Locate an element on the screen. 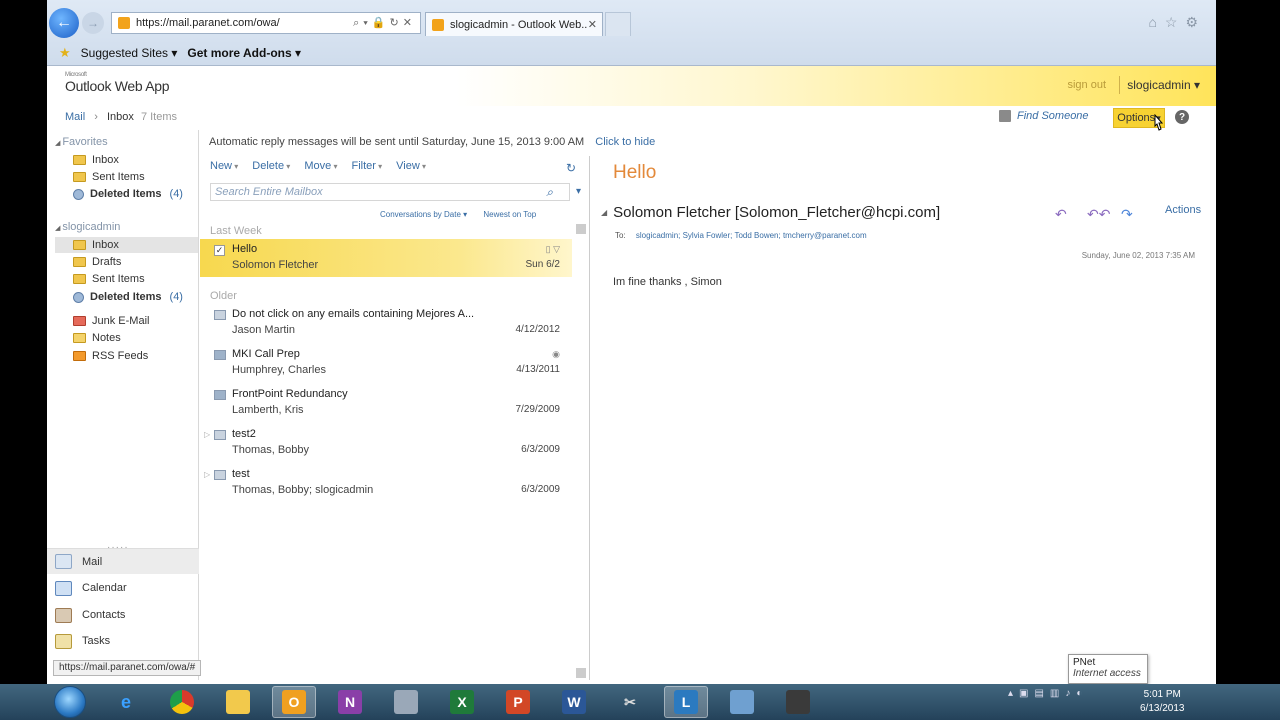 The image size is (1280, 720). taskbar-onenote-icon: N is located at coordinates (350, 702).